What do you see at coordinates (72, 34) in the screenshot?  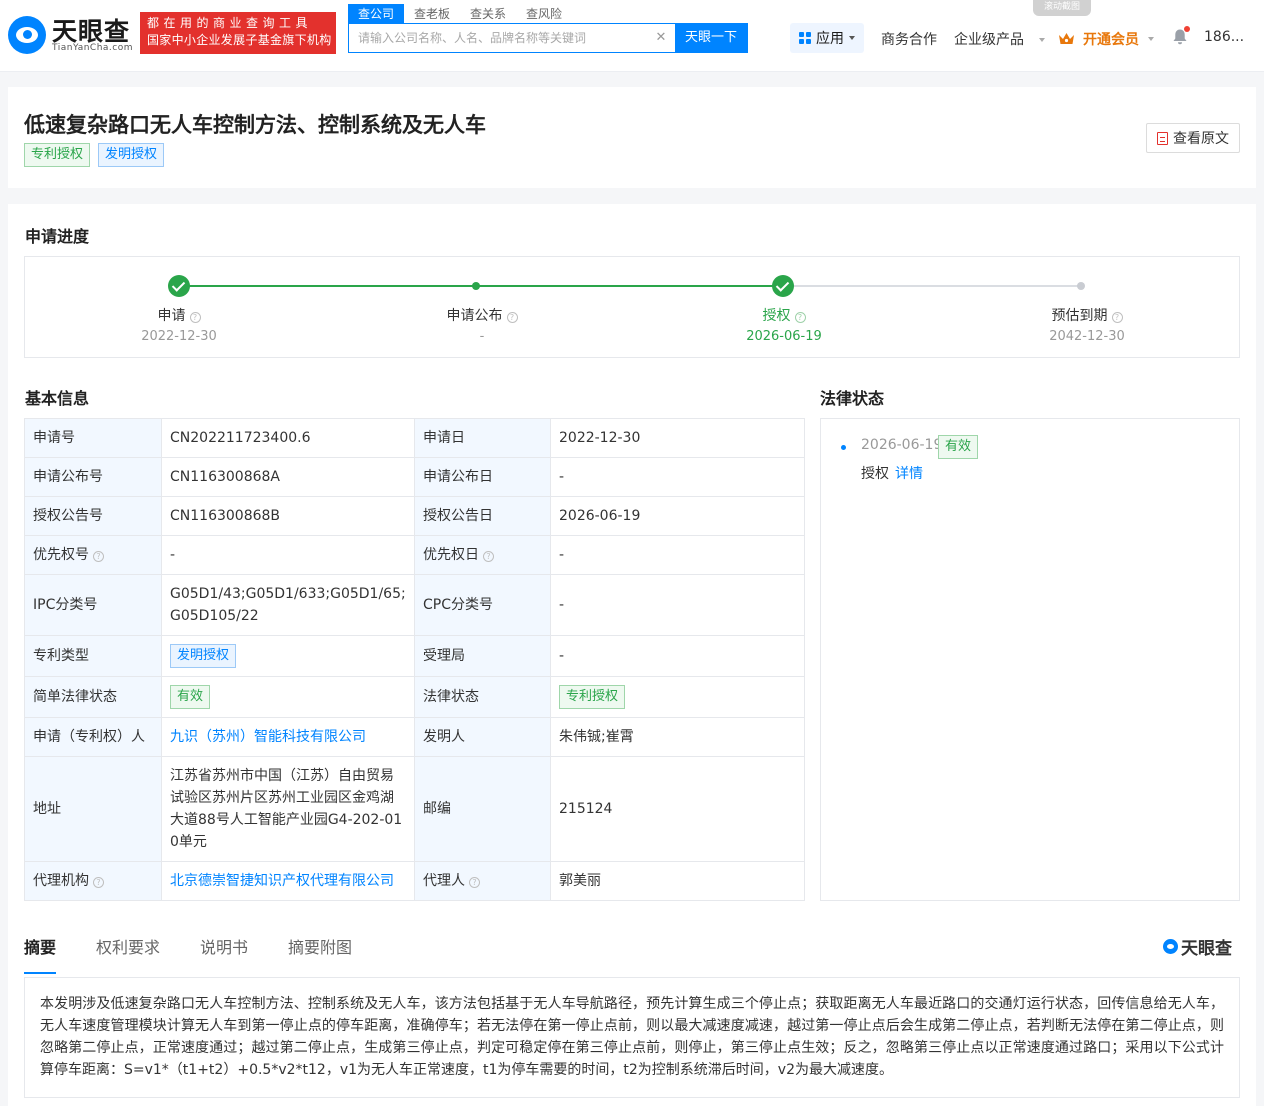 I see `site-logo: 天眼查 TianYanCha.com` at bounding box center [72, 34].